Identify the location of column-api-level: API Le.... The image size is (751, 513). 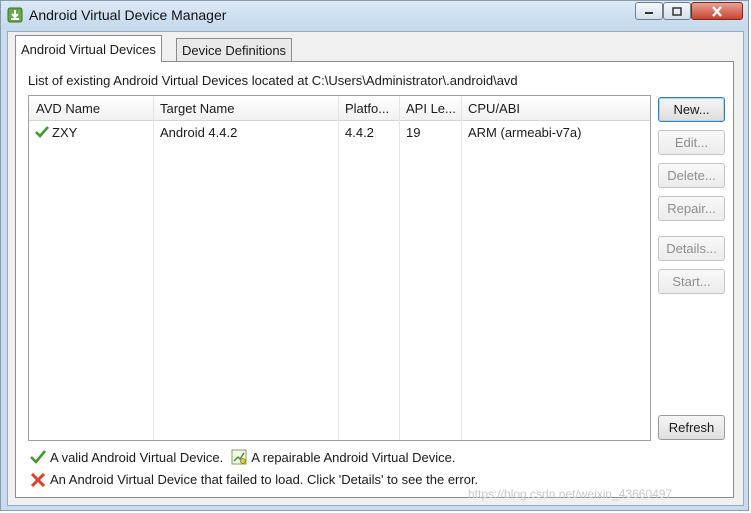
(431, 108).